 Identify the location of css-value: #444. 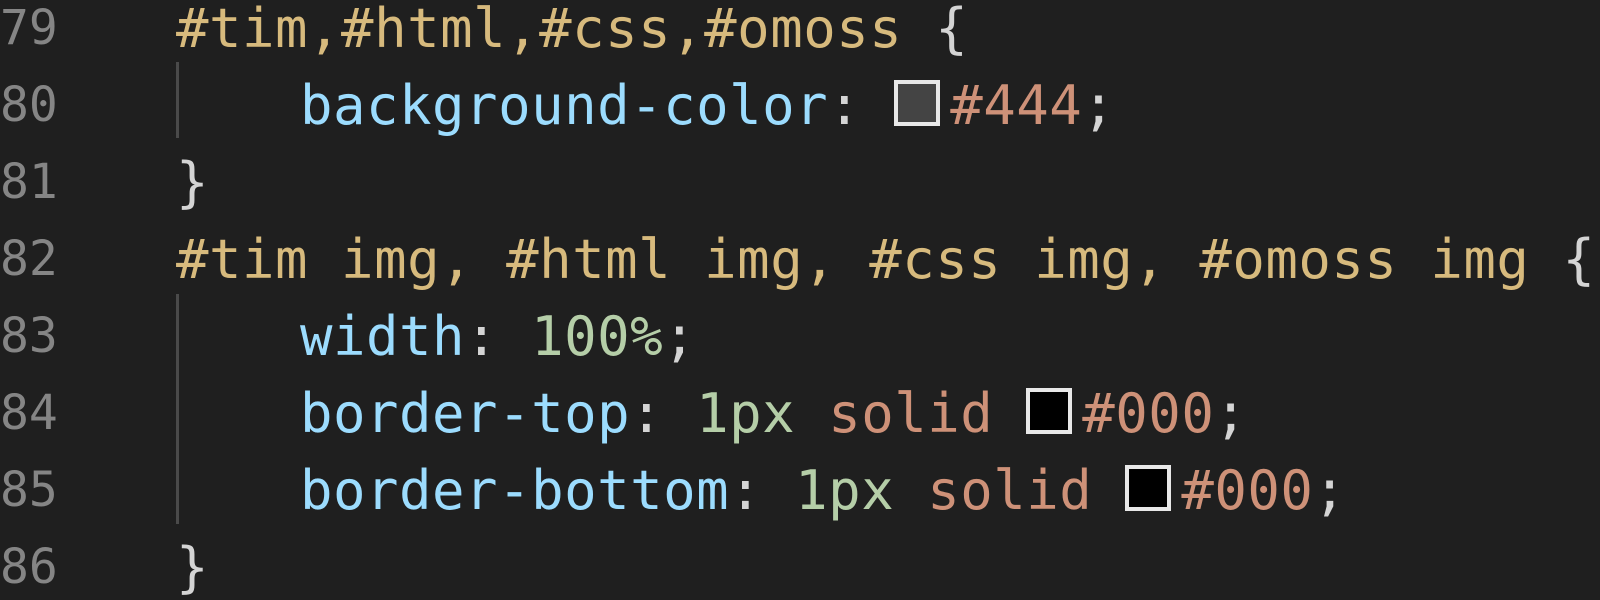
(1016, 105).